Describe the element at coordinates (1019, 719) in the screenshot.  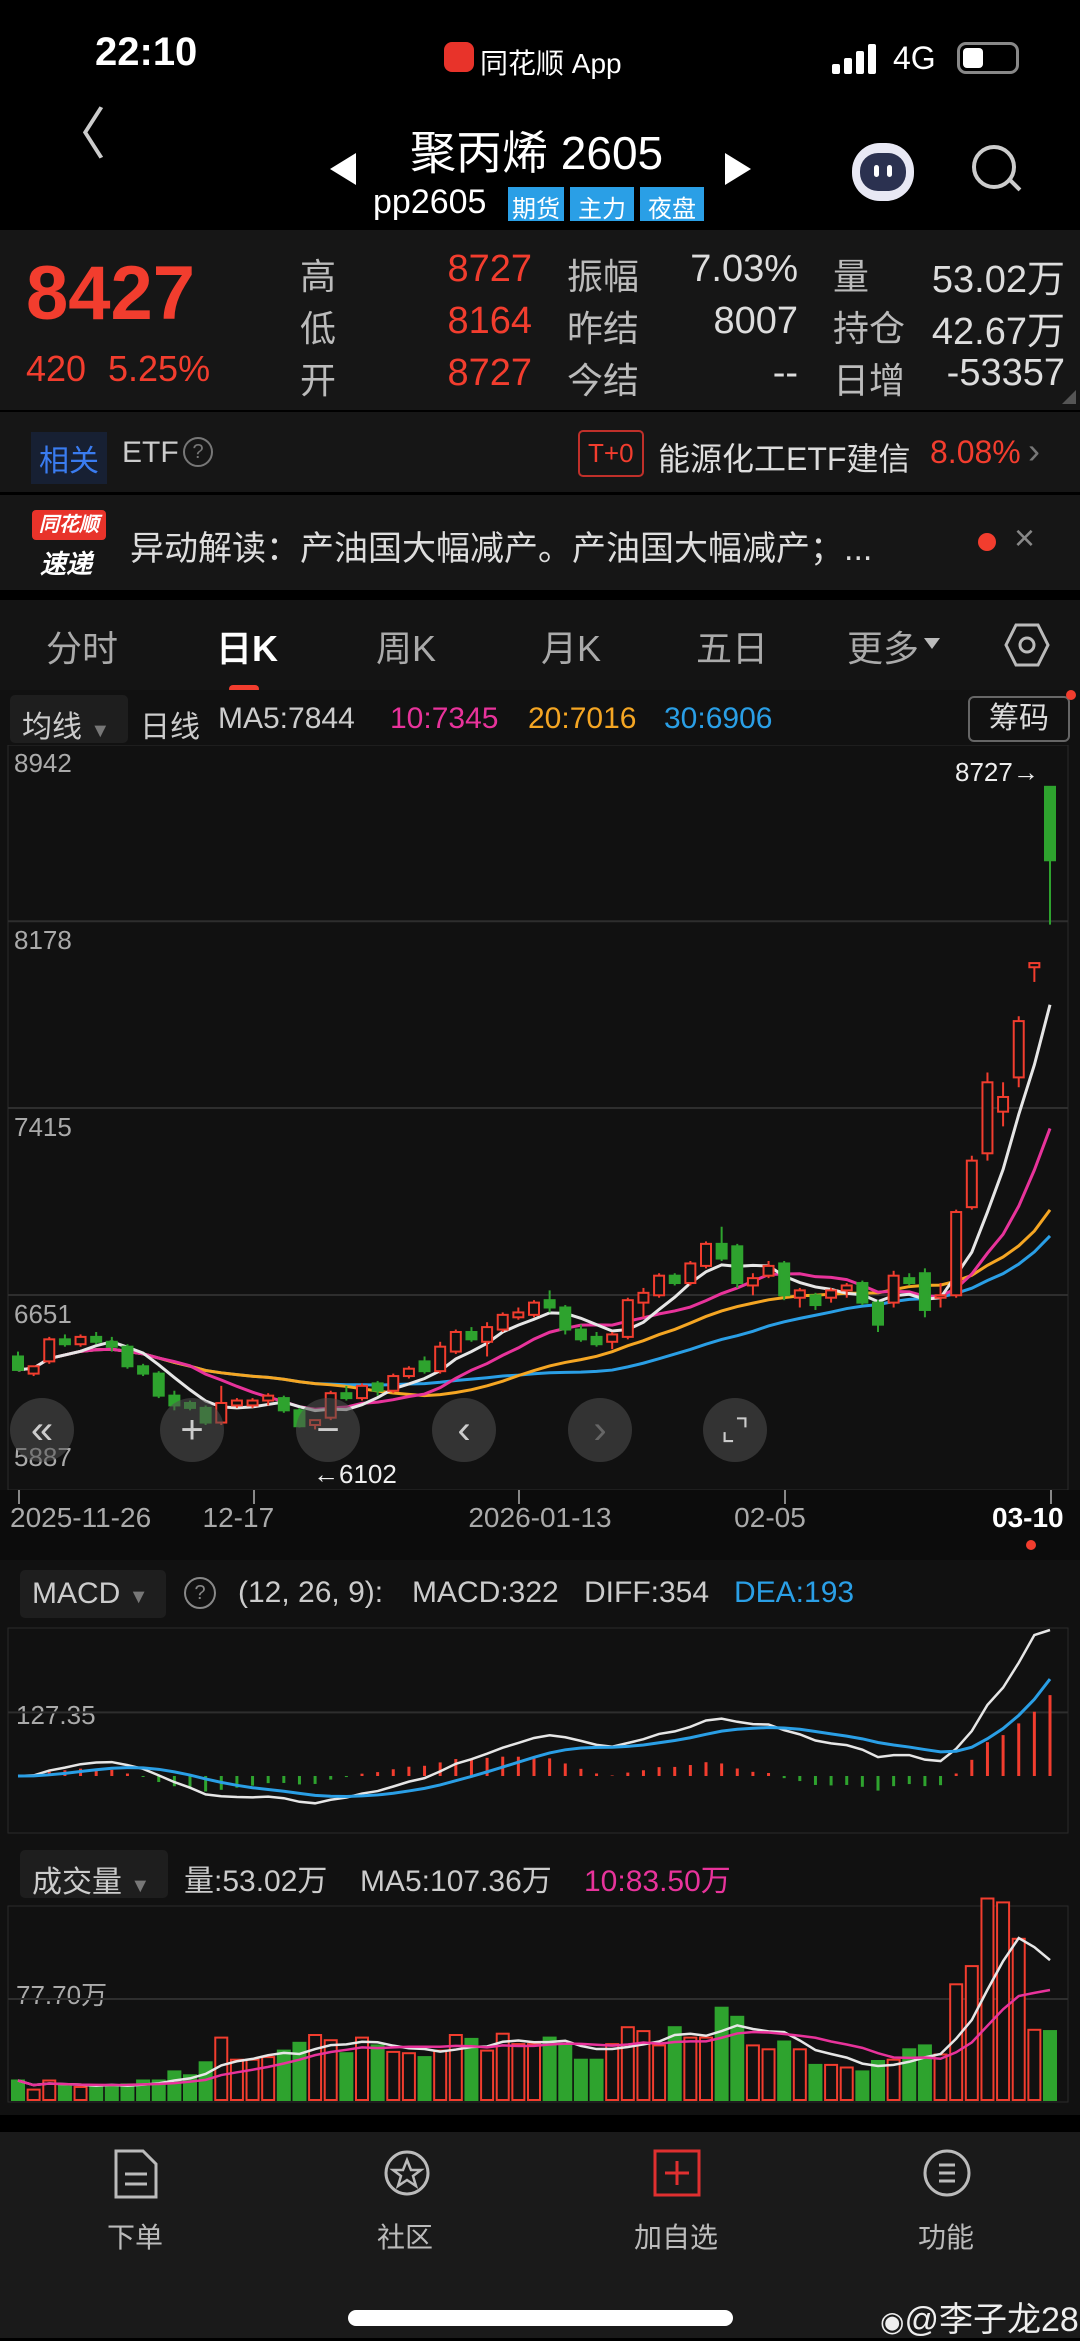
I see `chips-button: 筹码` at that location.